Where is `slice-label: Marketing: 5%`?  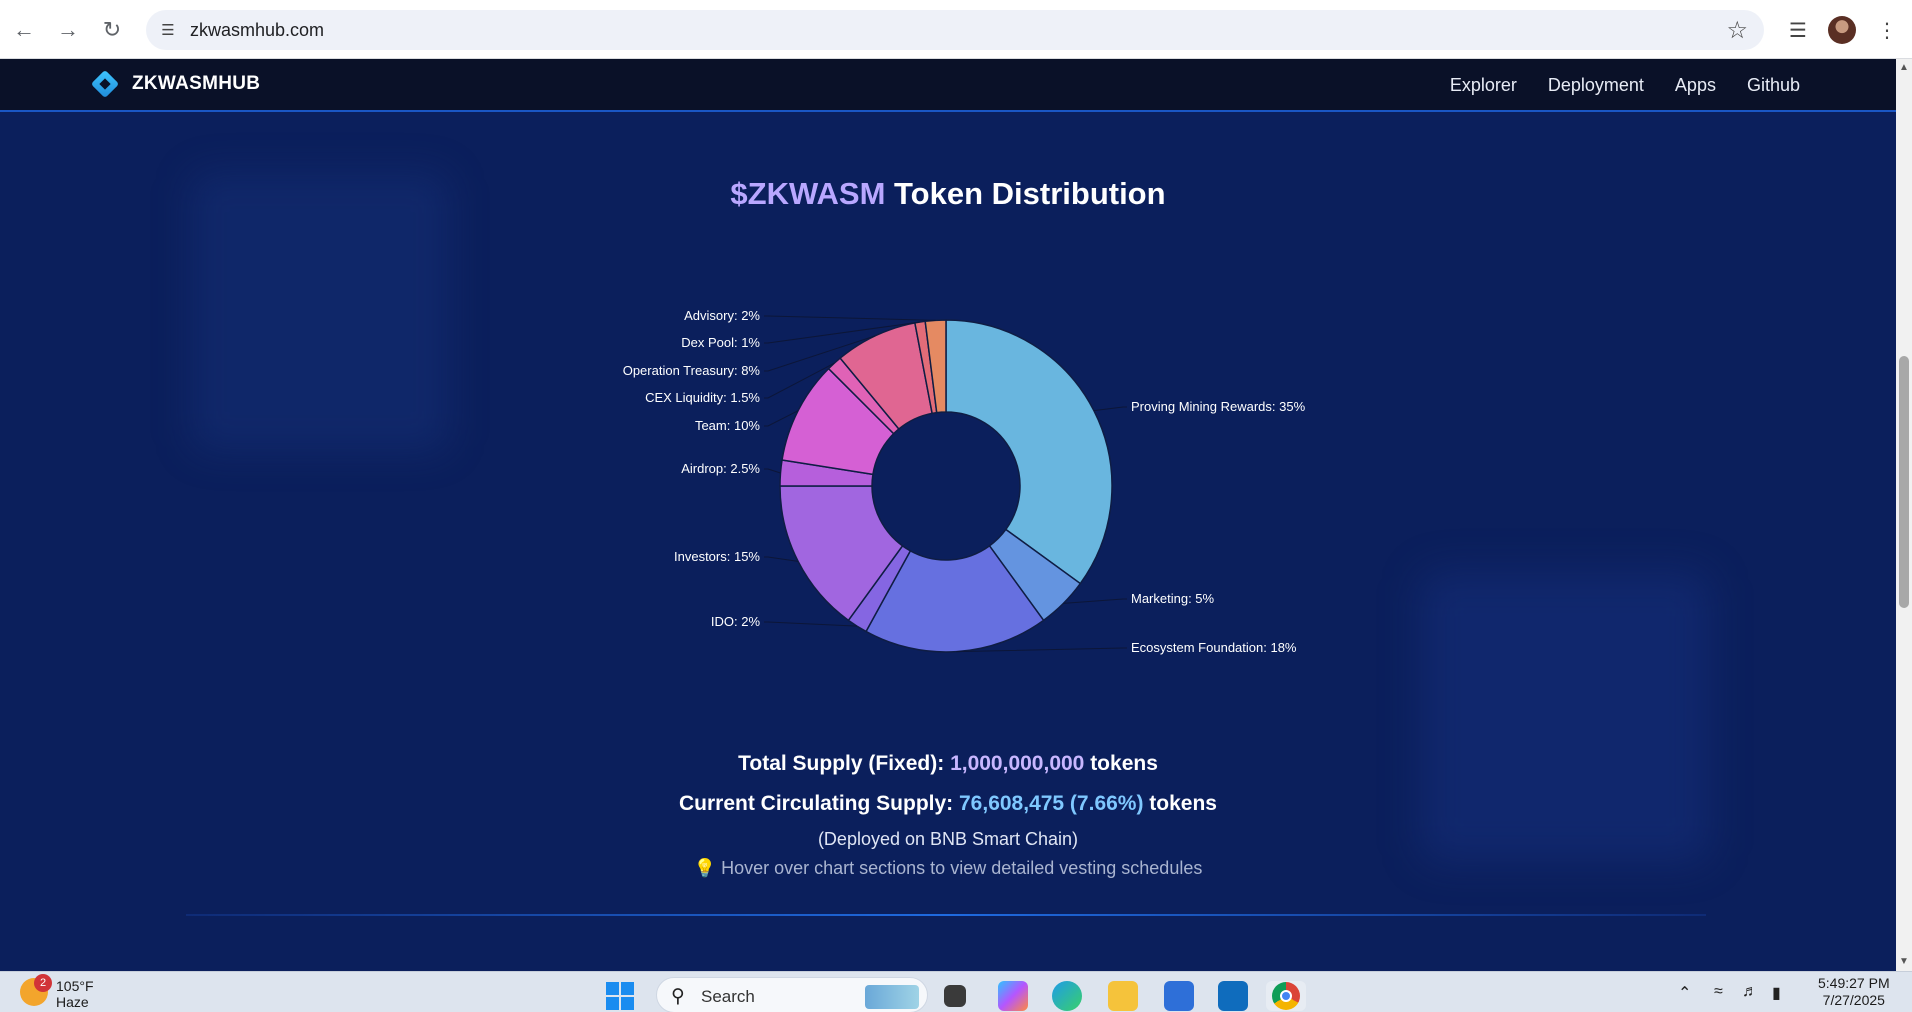
slice-label: Marketing: 5% is located at coordinates (1173, 598).